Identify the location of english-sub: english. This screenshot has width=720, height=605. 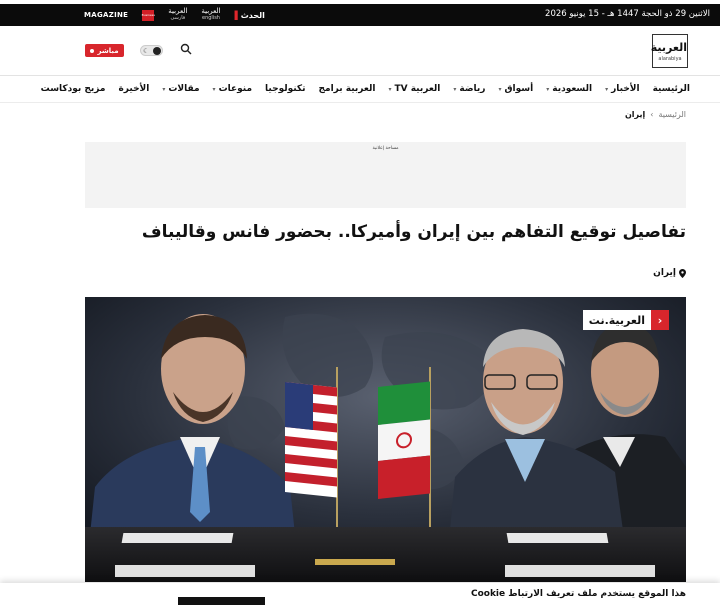
(211, 18).